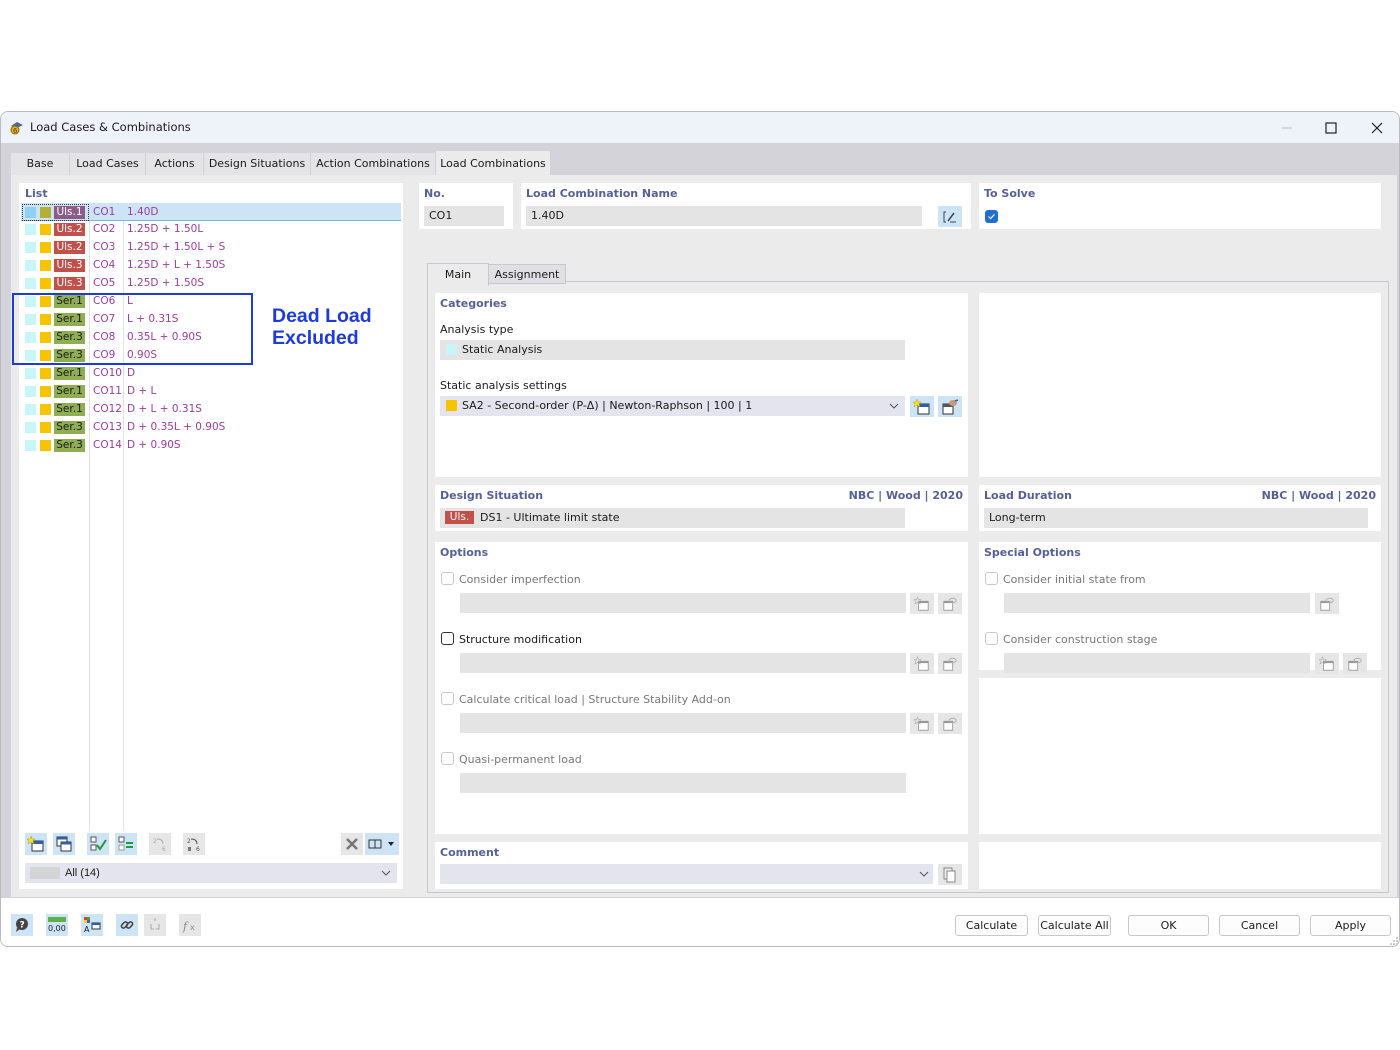 This screenshot has width=1400, height=1050. What do you see at coordinates (683, 603) in the screenshot?
I see `imperfection-field` at bounding box center [683, 603].